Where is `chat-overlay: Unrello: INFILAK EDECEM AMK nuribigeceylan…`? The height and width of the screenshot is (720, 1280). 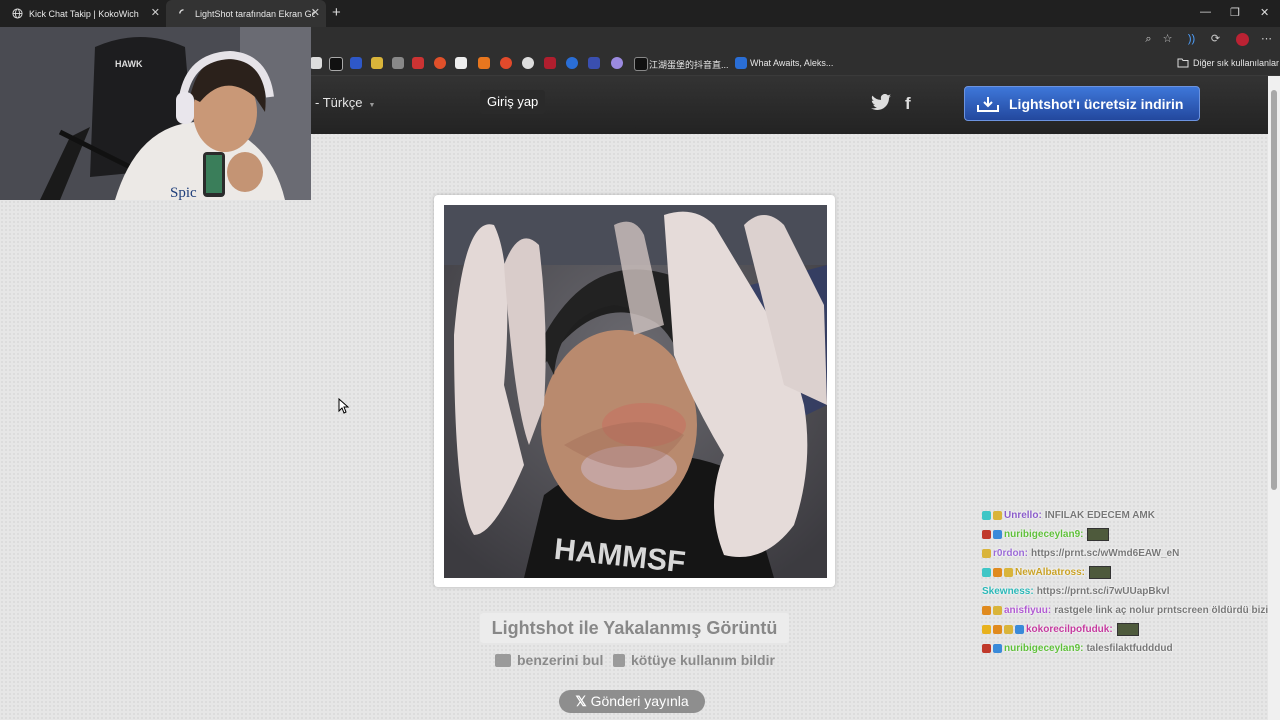
chat-overlay: Unrello: INFILAK EDECEM AMK nuribigeceylan… is located at coordinates (1127, 582).